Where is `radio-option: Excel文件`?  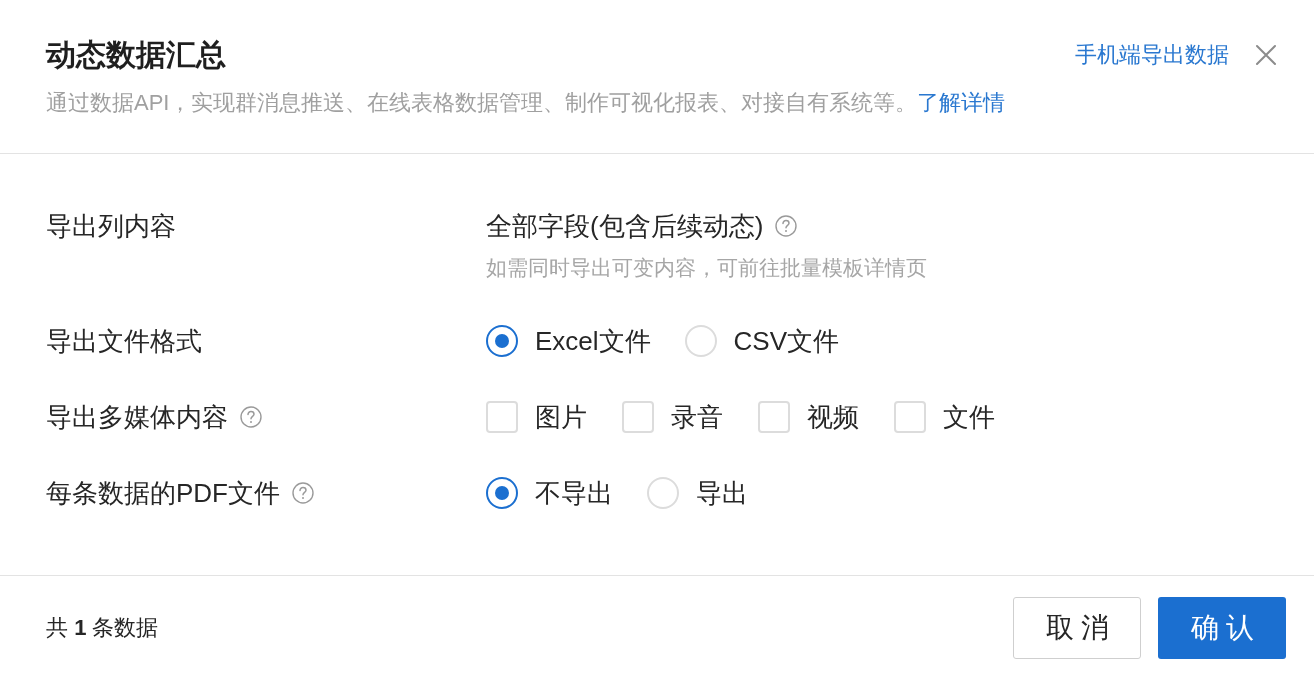 radio-option: Excel文件 is located at coordinates (568, 341).